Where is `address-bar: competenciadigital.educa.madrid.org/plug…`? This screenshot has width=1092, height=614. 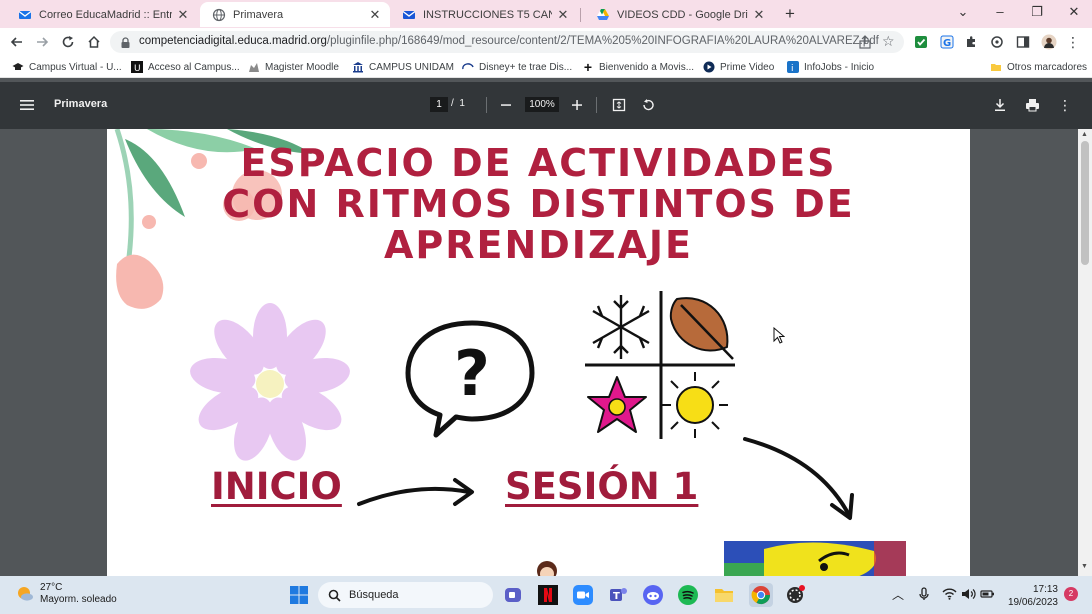
address-bar: competenciadigital.educa.madrid.org/plug… is located at coordinates (507, 42).